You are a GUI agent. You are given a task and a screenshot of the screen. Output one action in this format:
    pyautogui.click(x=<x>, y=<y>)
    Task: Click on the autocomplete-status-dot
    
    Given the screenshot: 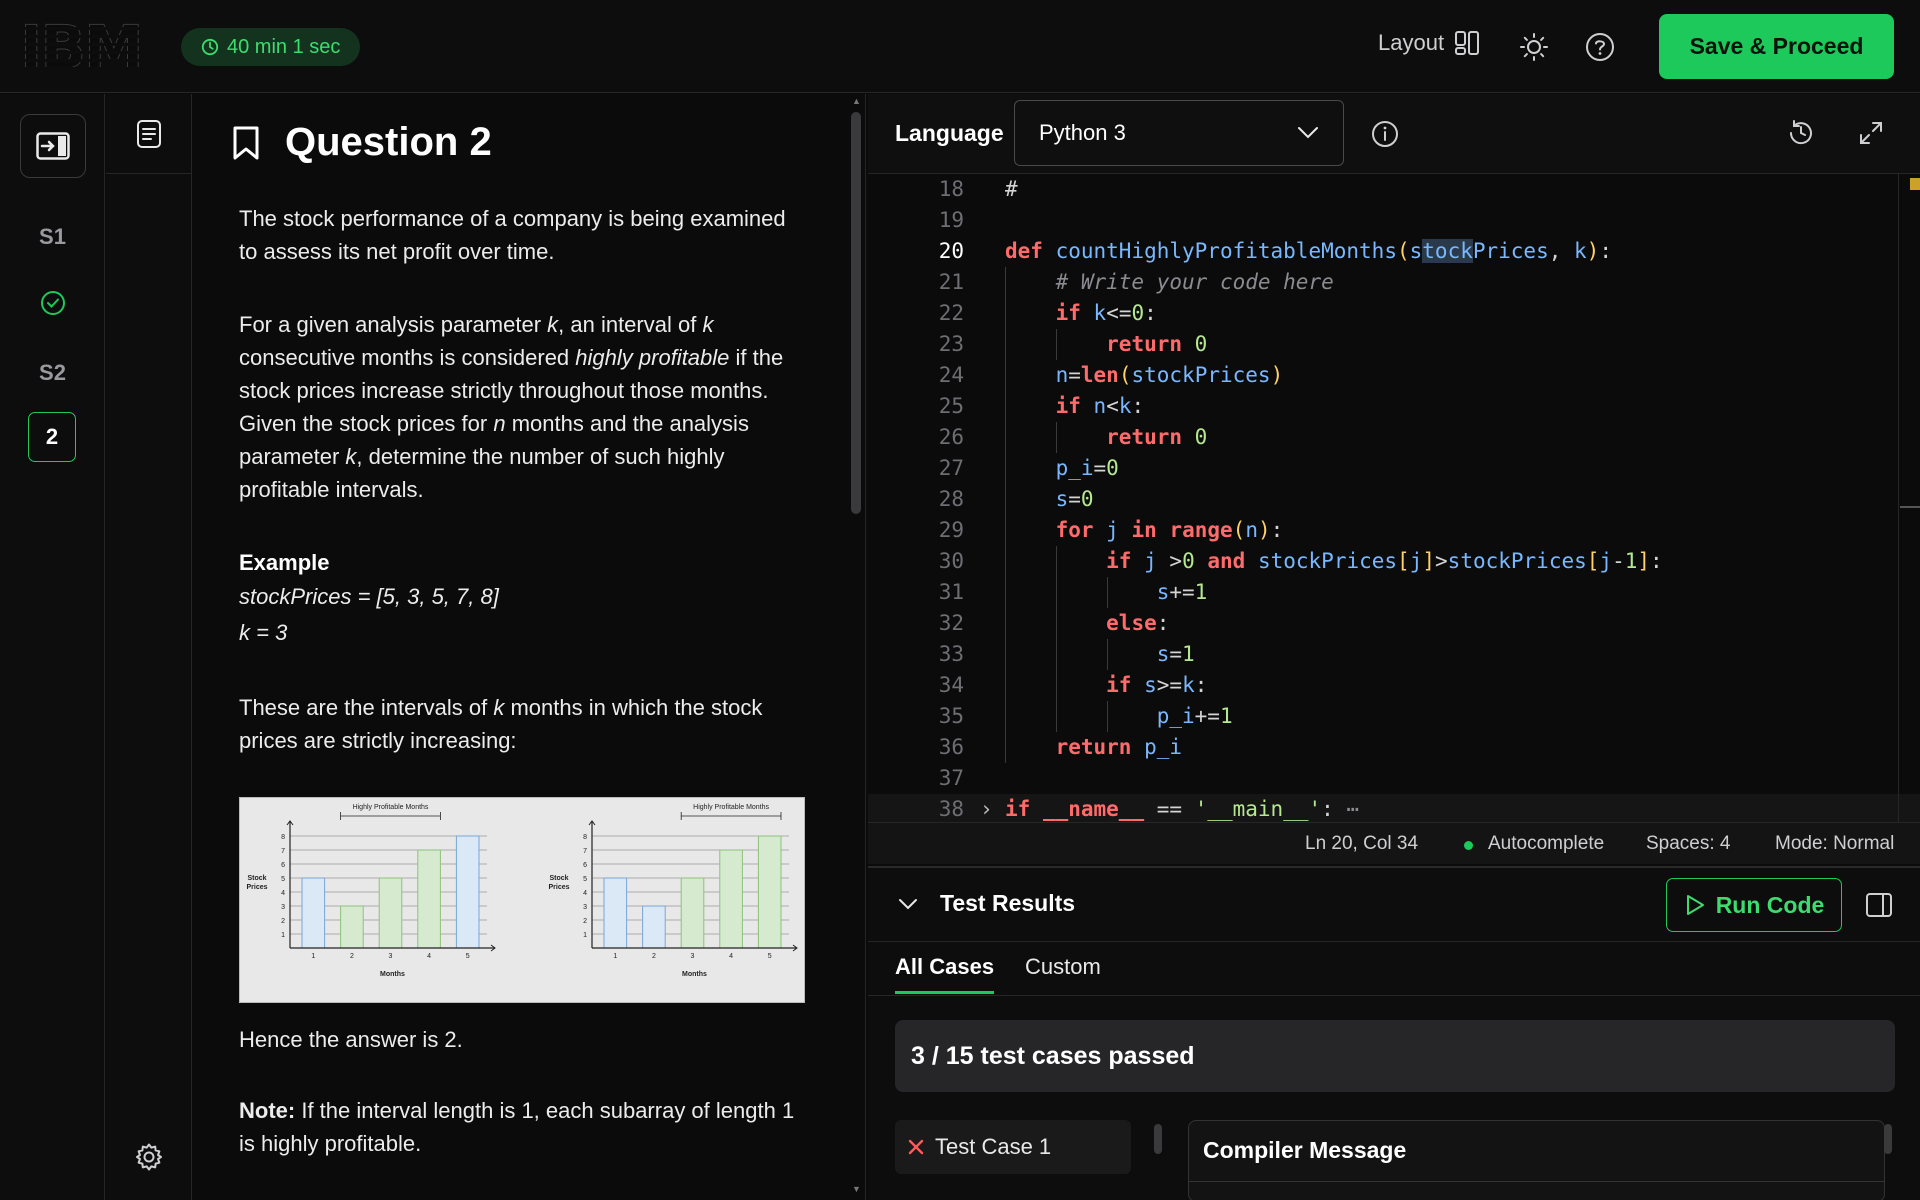 What is the action you would take?
    pyautogui.click(x=1468, y=845)
    